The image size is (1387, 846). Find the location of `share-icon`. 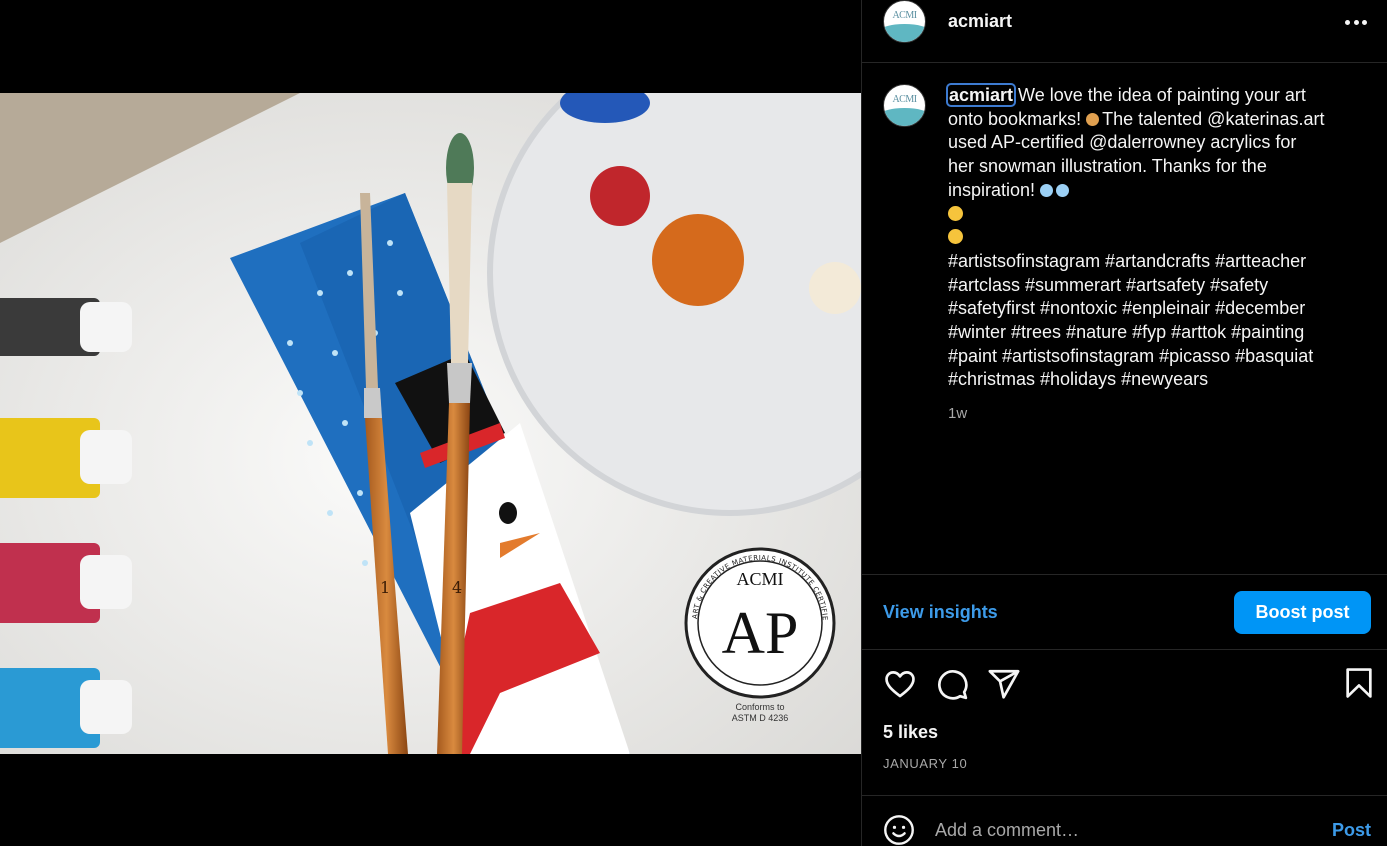

share-icon is located at coordinates (1004, 684).